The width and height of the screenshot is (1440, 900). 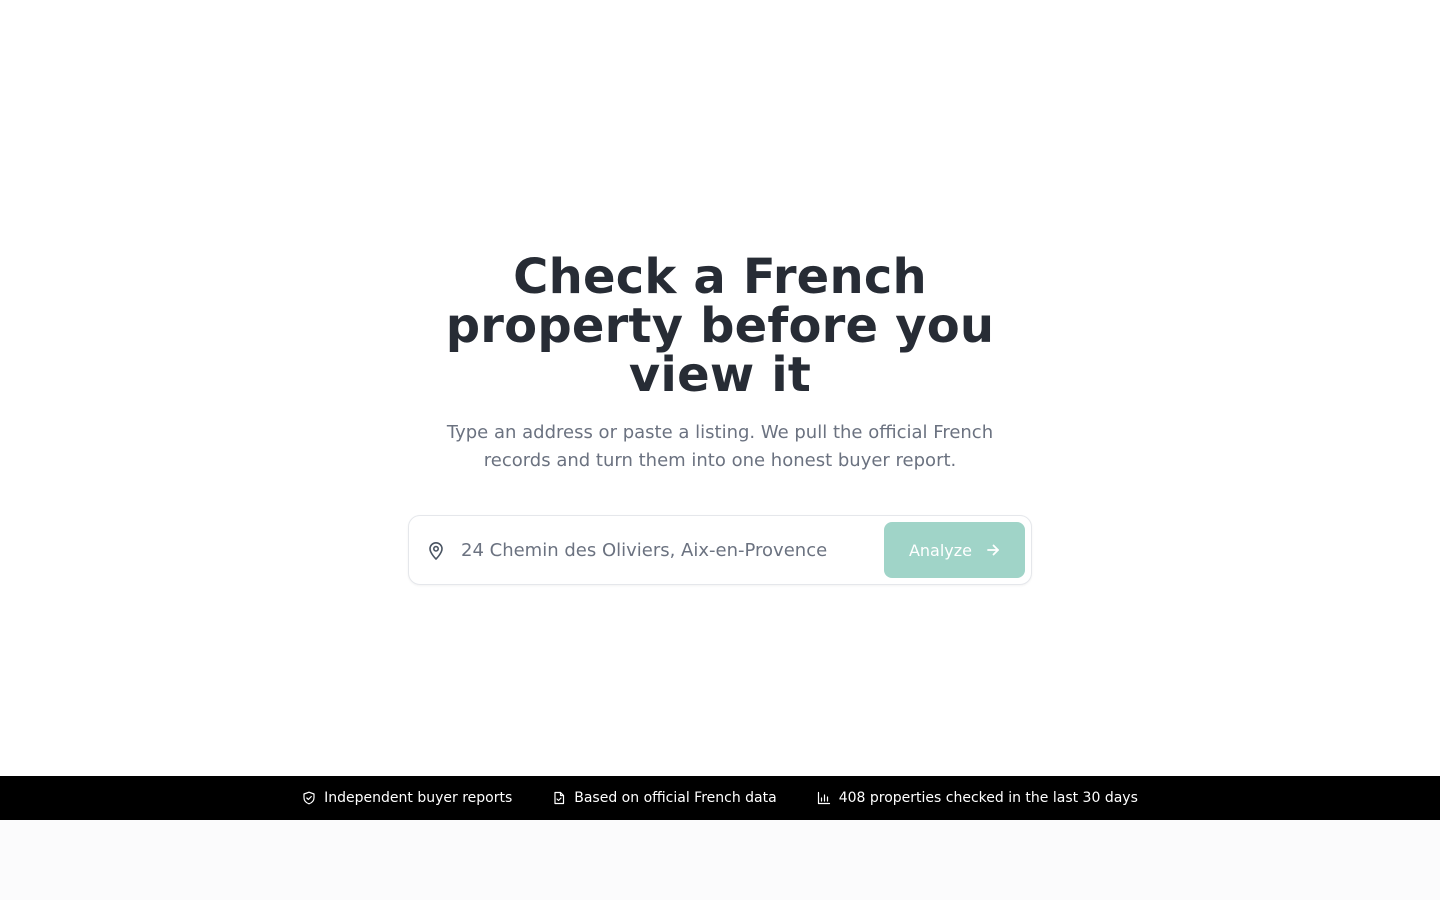 I want to click on address-search-form: Analyze, so click(x=720, y=550).